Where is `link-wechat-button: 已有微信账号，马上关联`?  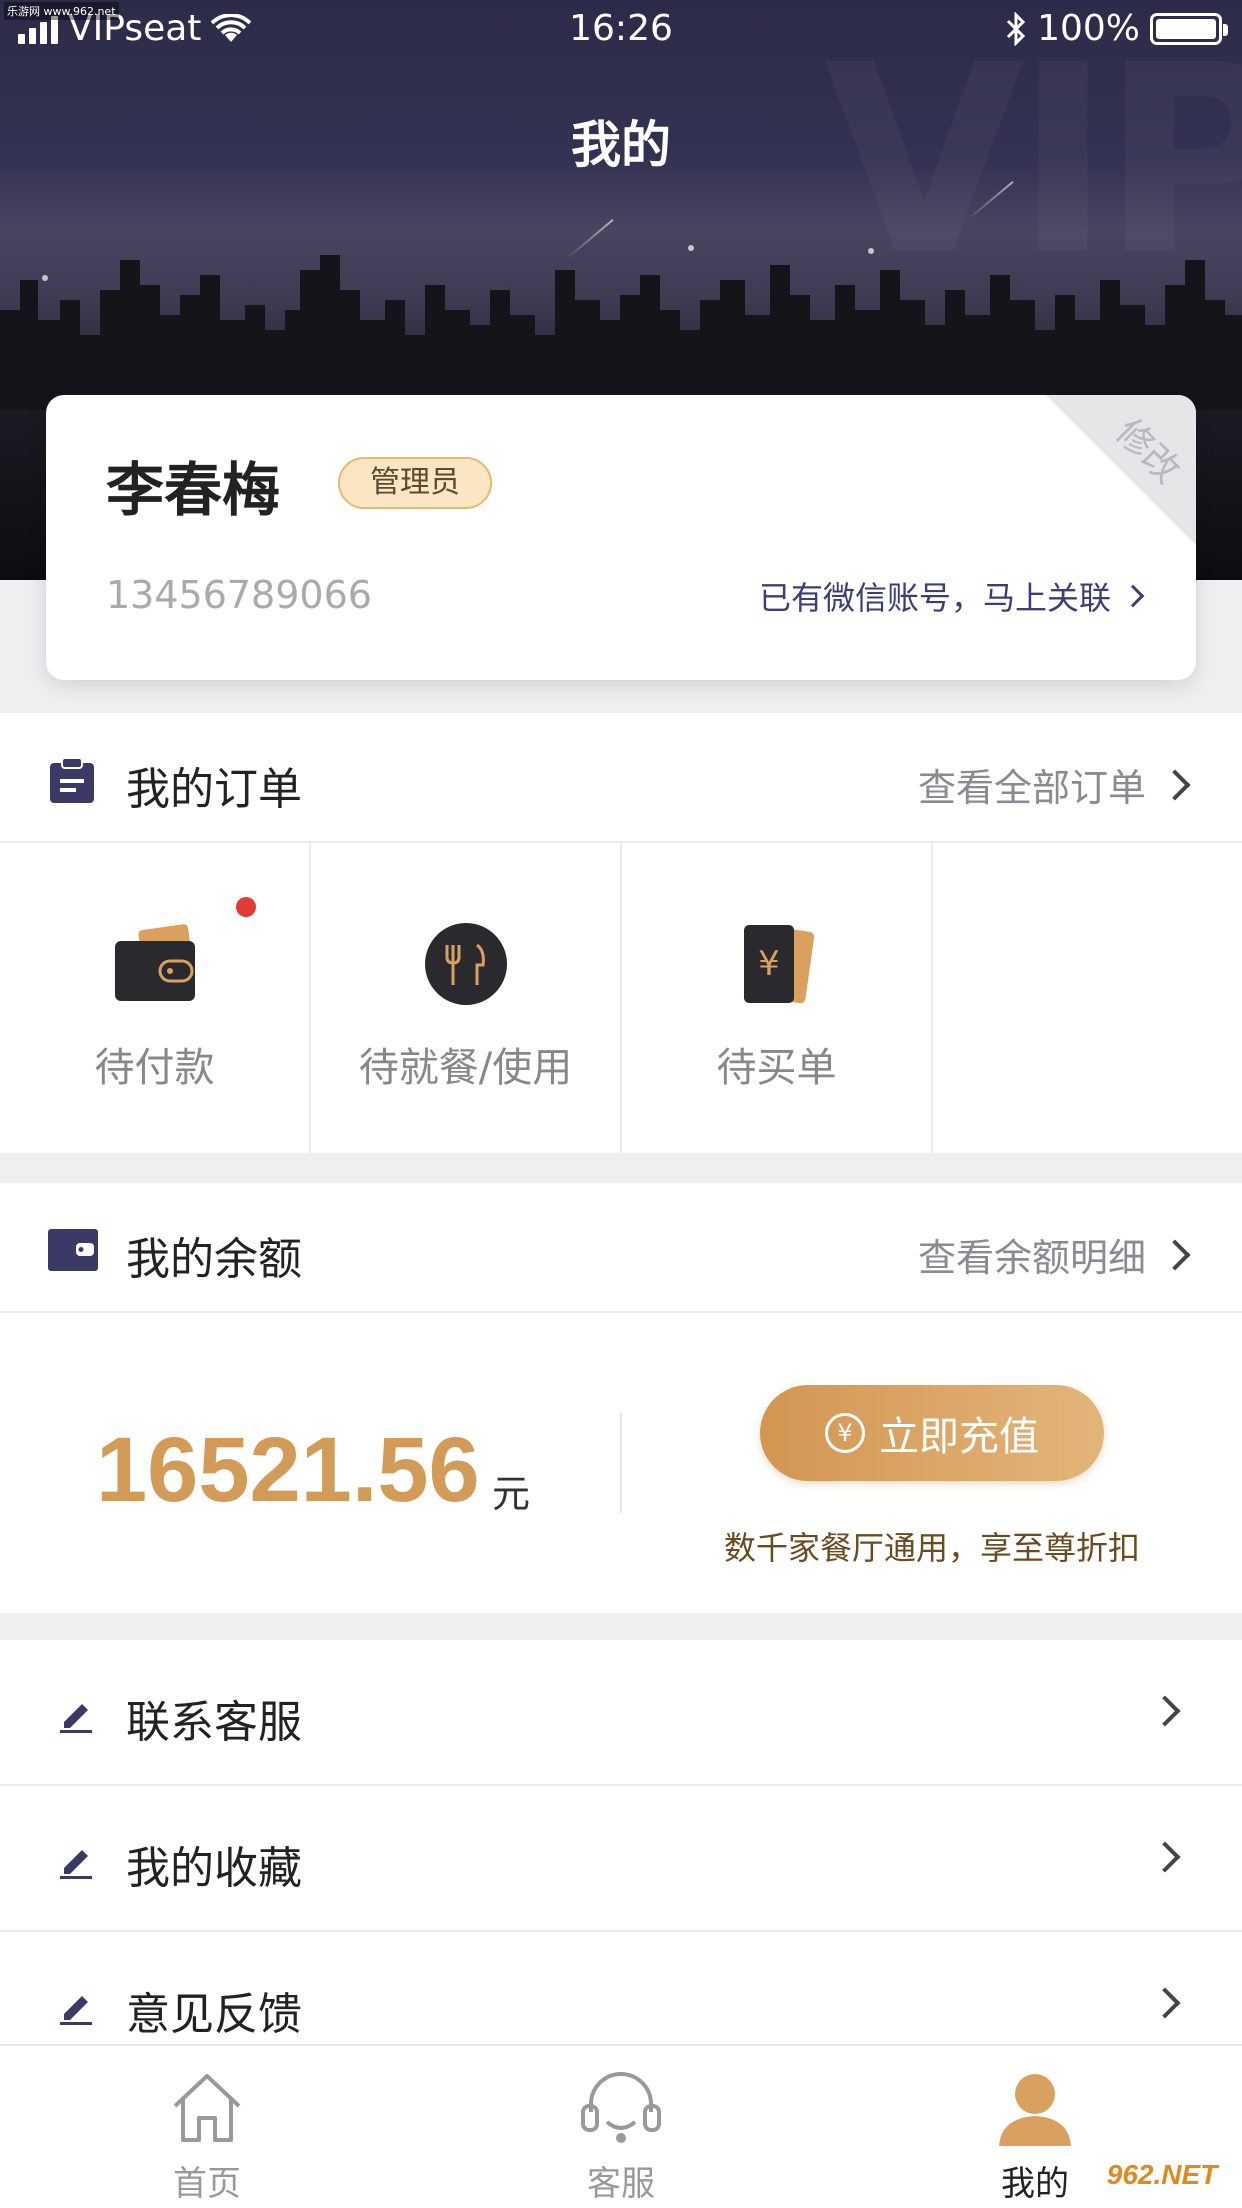 link-wechat-button: 已有微信账号，马上关联 is located at coordinates (951, 596).